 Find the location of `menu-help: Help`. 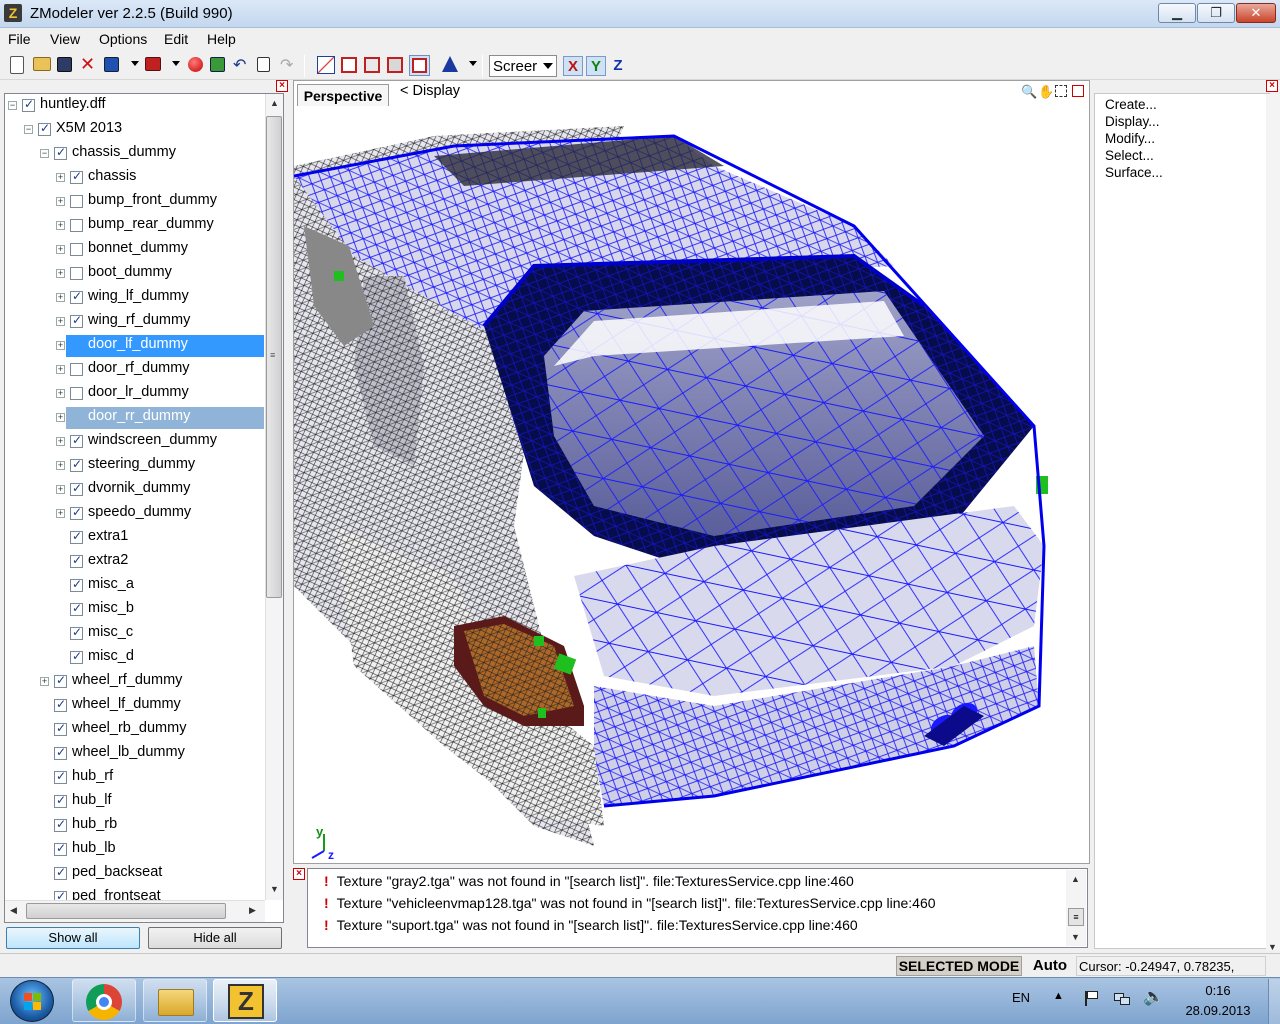

menu-help: Help is located at coordinates (221, 39).